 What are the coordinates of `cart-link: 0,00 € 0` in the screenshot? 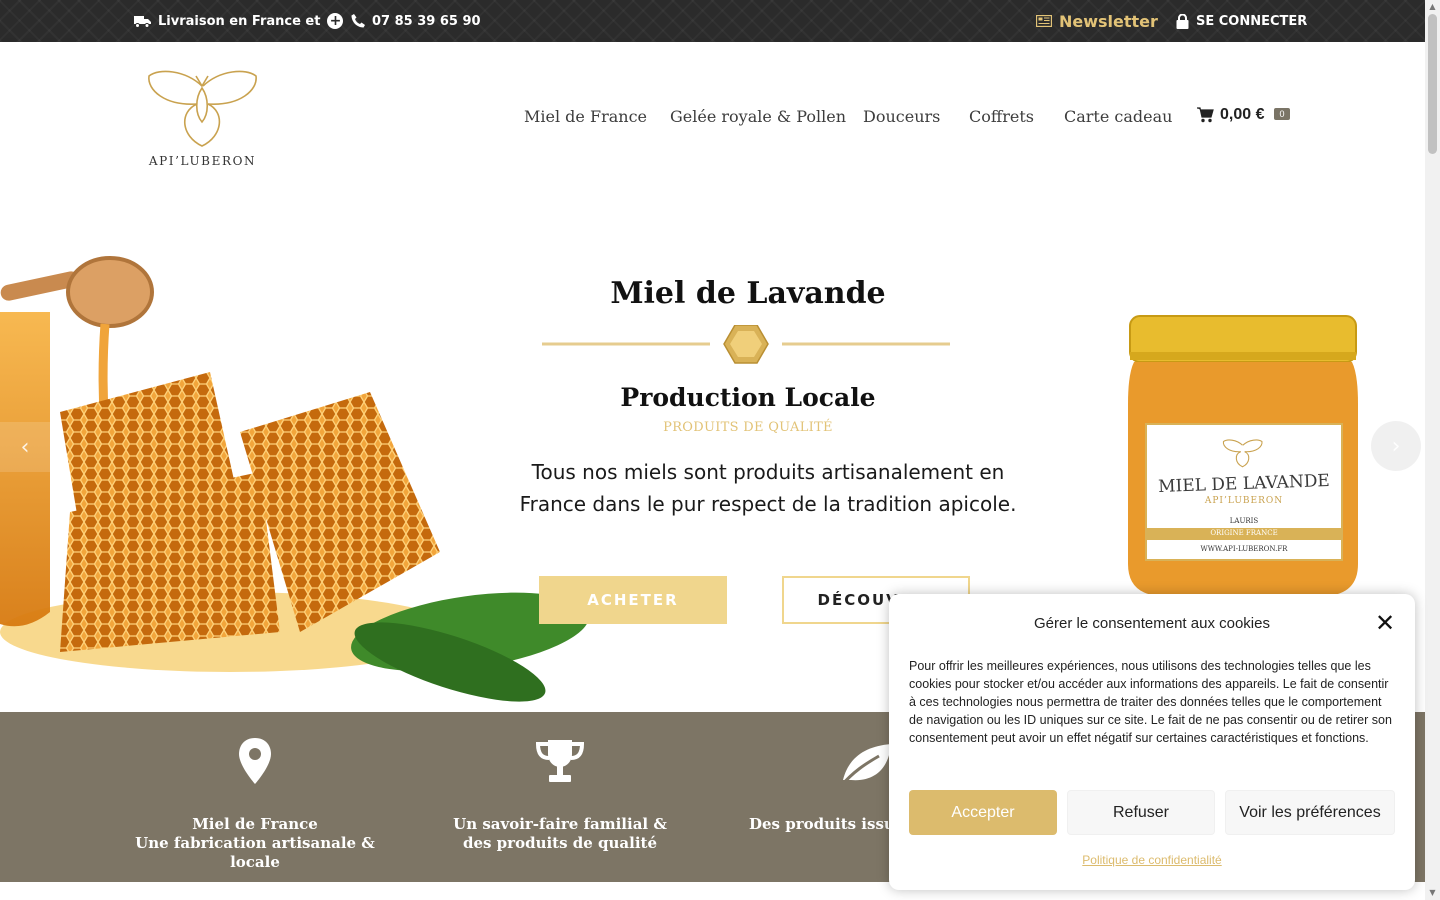 It's located at (1243, 115).